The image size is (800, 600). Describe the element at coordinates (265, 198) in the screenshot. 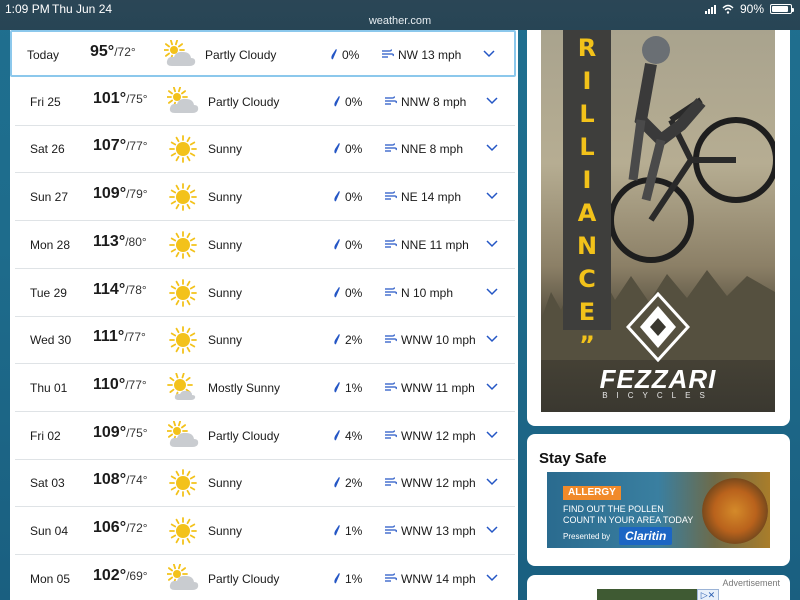

I see `forecast-row: Sun 27 109°/79° Sunny 0% NE 14 mph` at that location.